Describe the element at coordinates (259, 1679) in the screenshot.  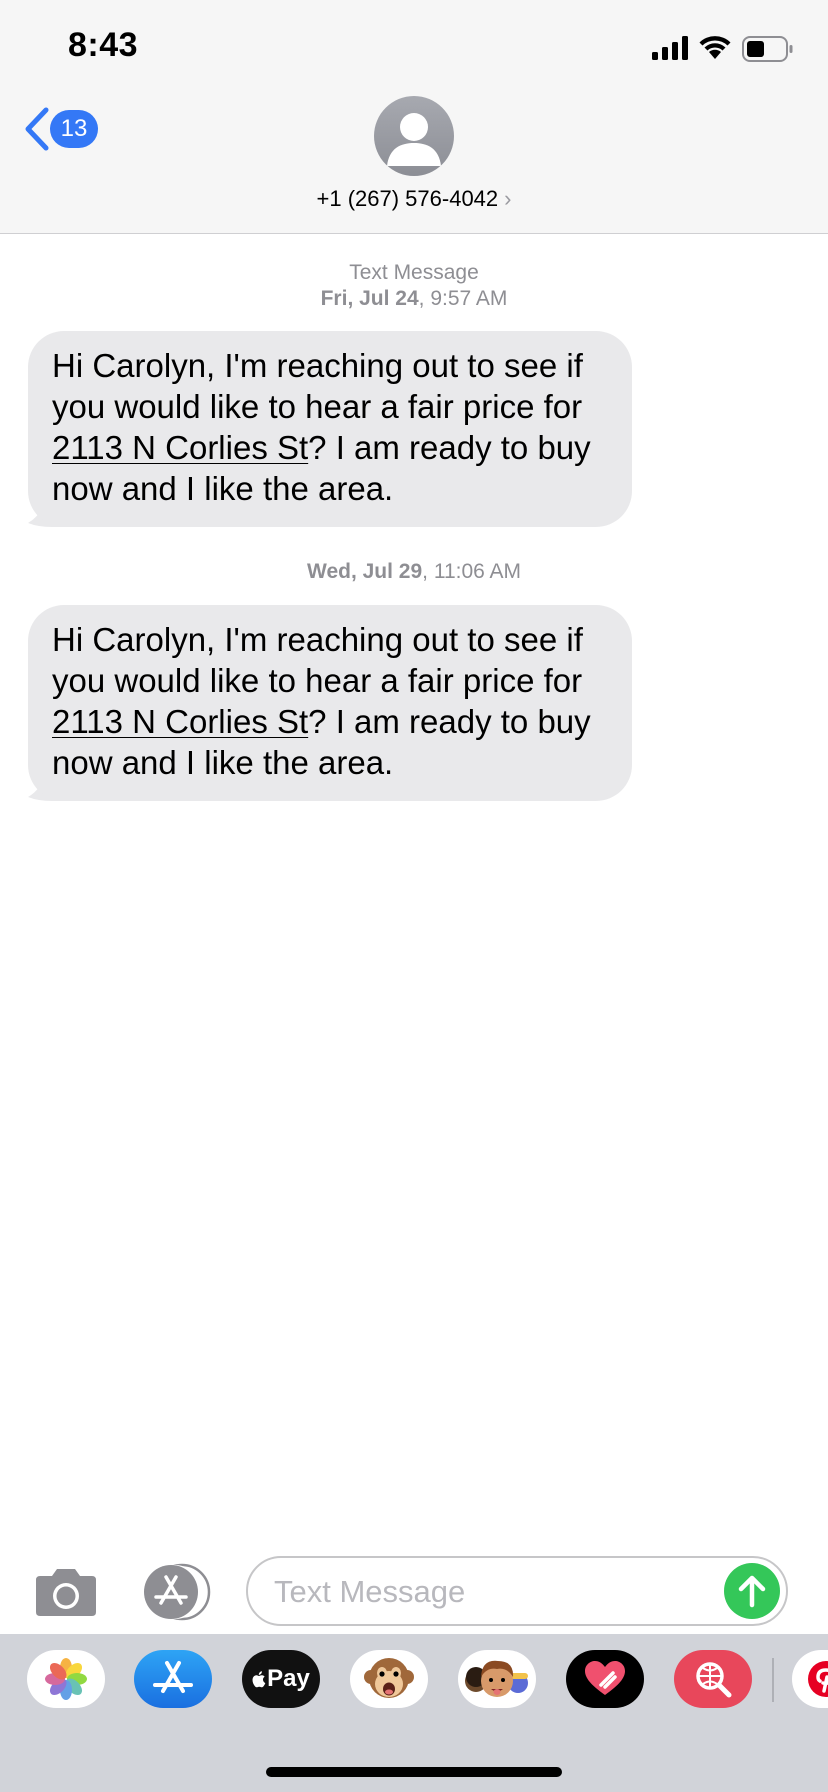
I see `apple-logo-icon` at that location.